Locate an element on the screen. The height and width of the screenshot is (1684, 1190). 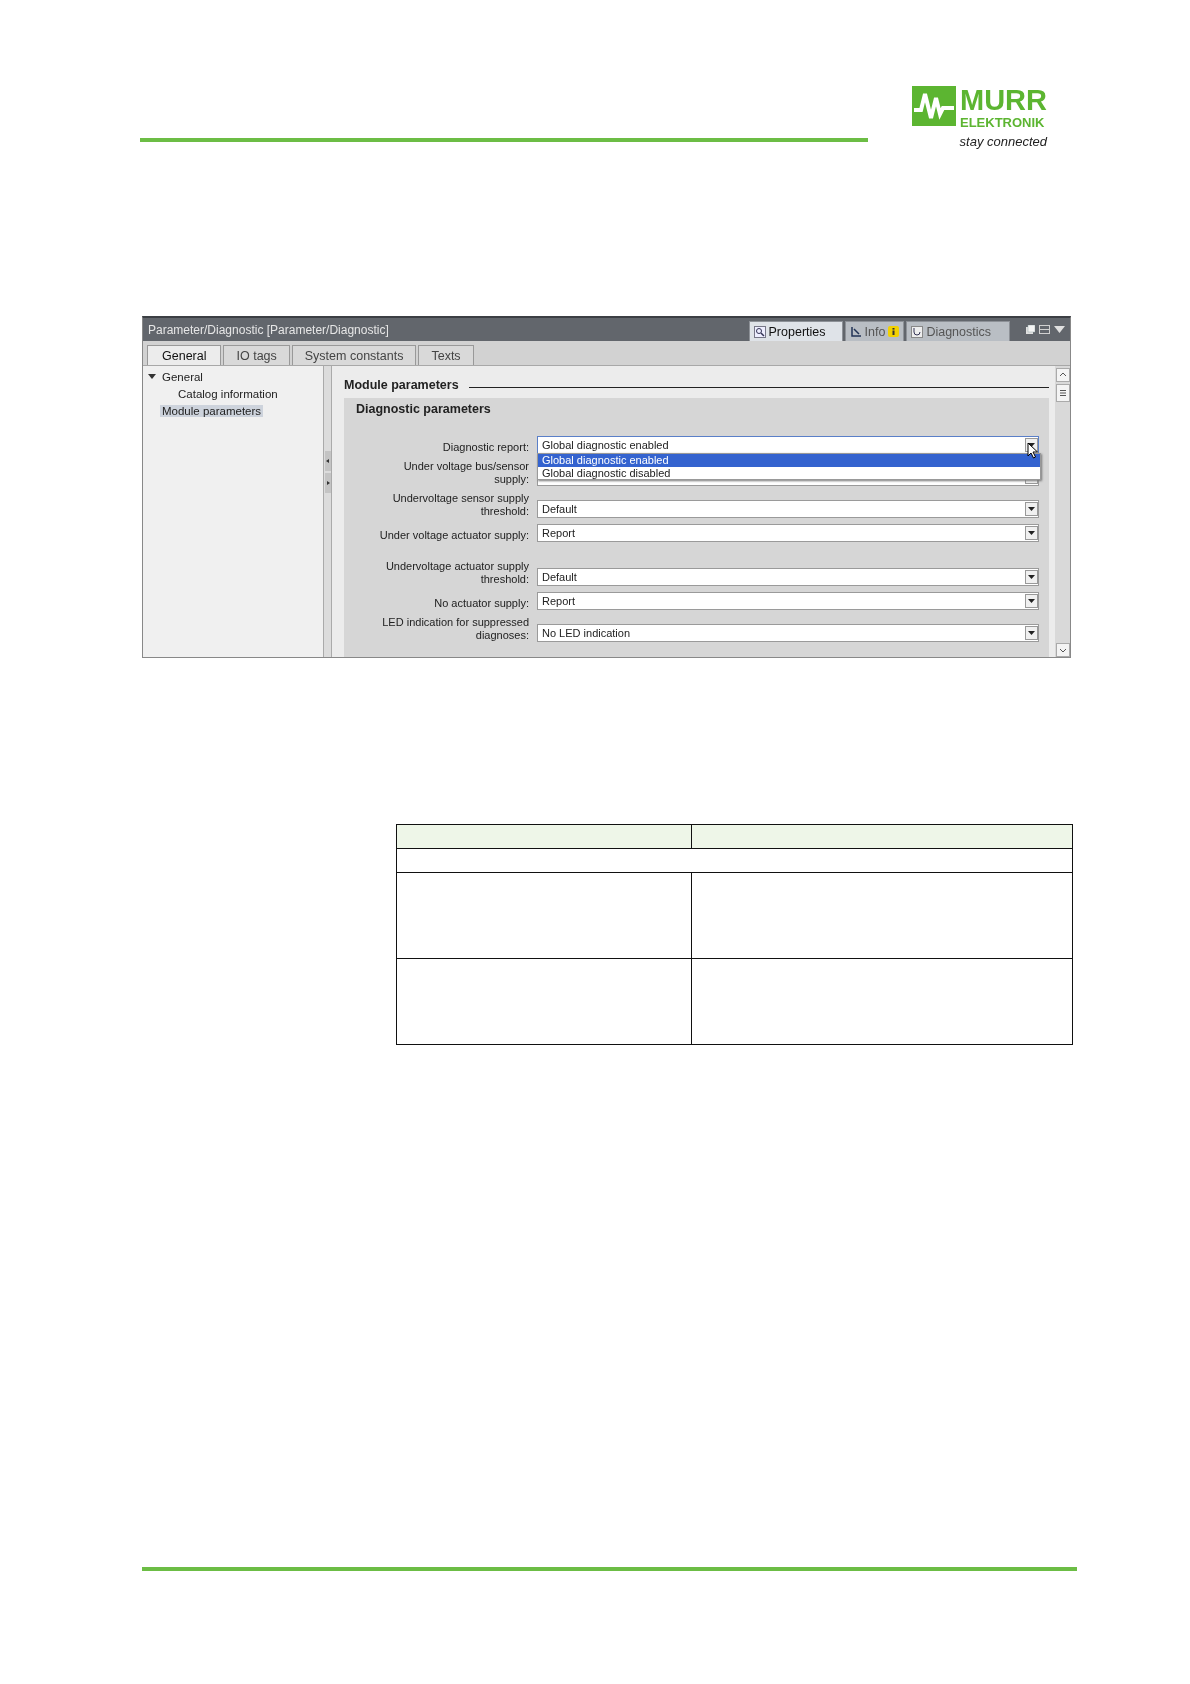
scroll-thumb-icon is located at coordinates (1062, 393).